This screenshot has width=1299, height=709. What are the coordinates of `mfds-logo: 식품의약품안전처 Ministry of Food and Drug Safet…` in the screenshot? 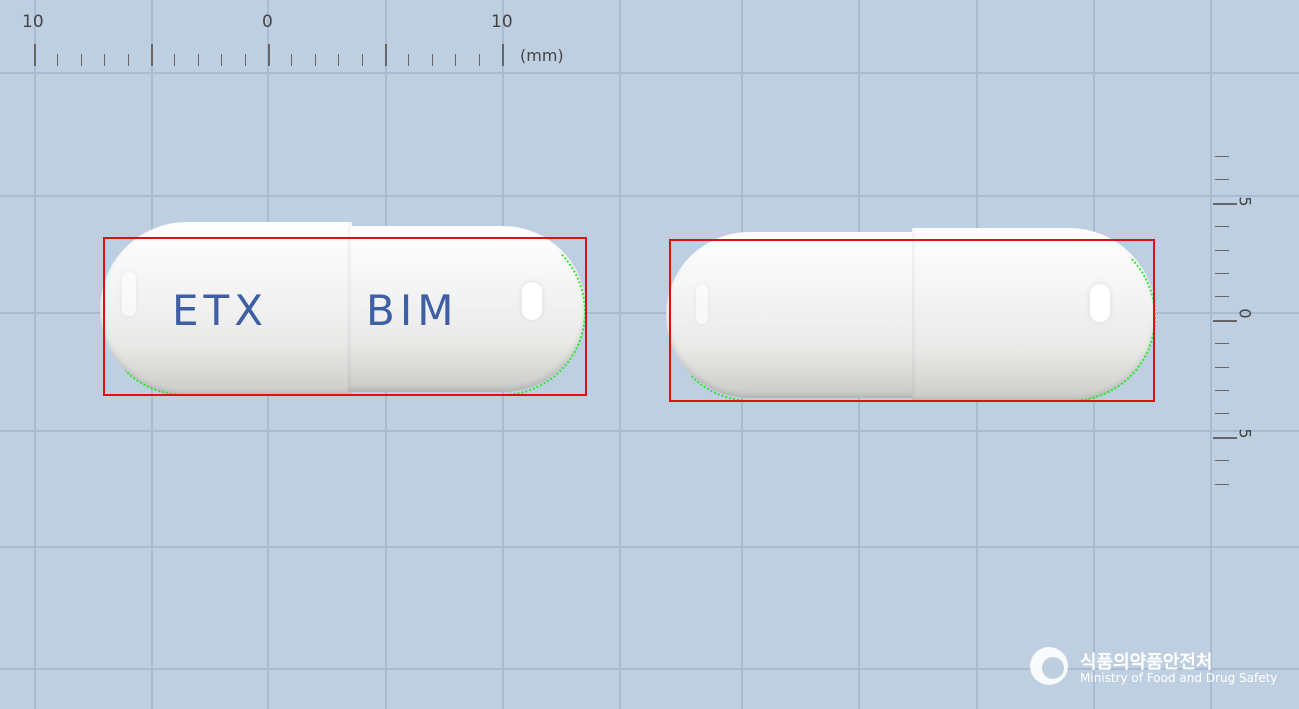 It's located at (1158, 669).